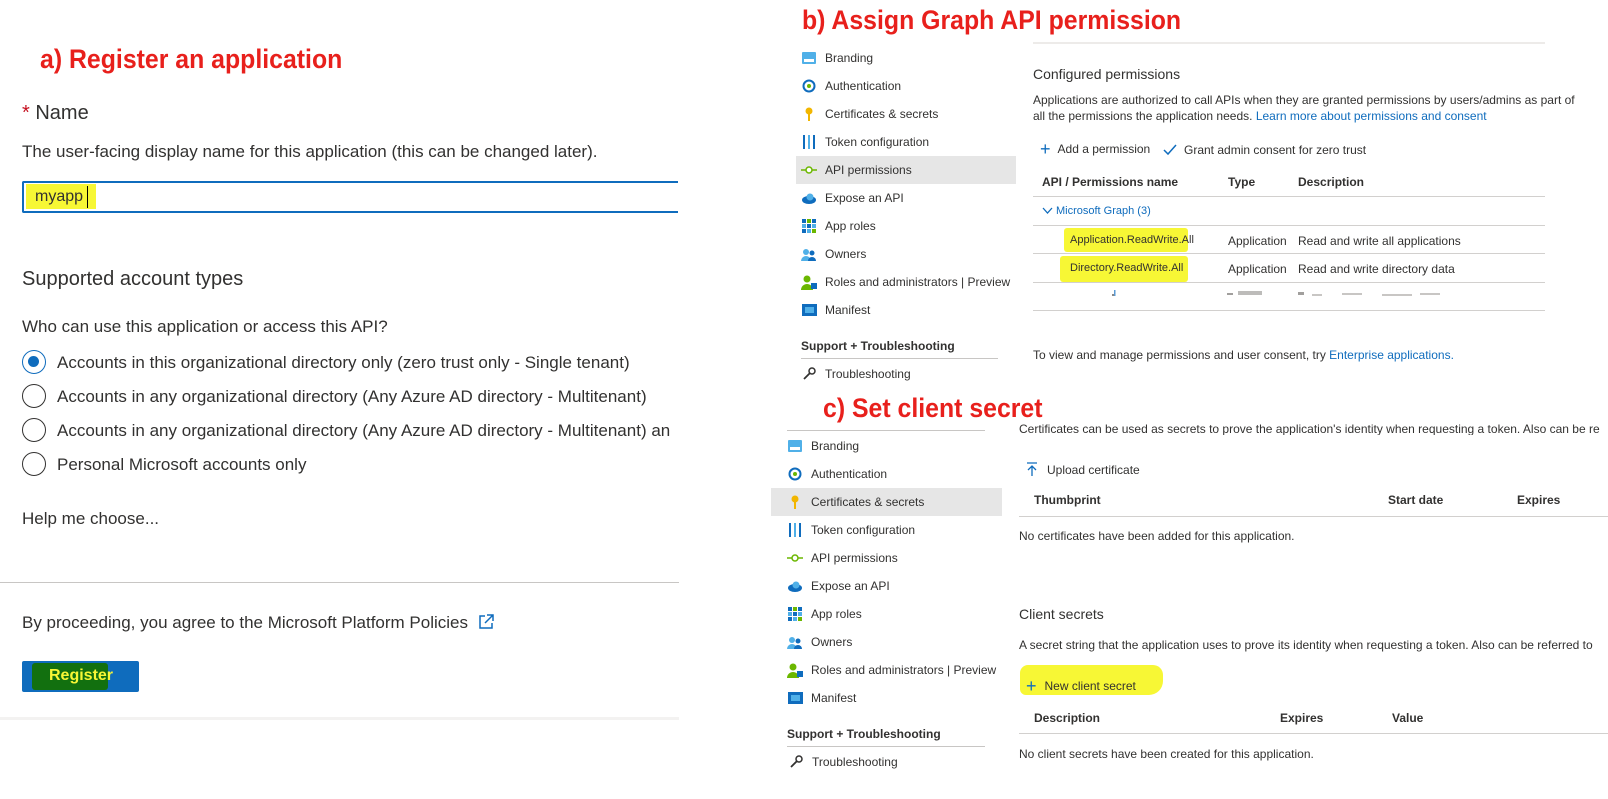  I want to click on sidebar-item-label: Expose an API, so click(864, 198).